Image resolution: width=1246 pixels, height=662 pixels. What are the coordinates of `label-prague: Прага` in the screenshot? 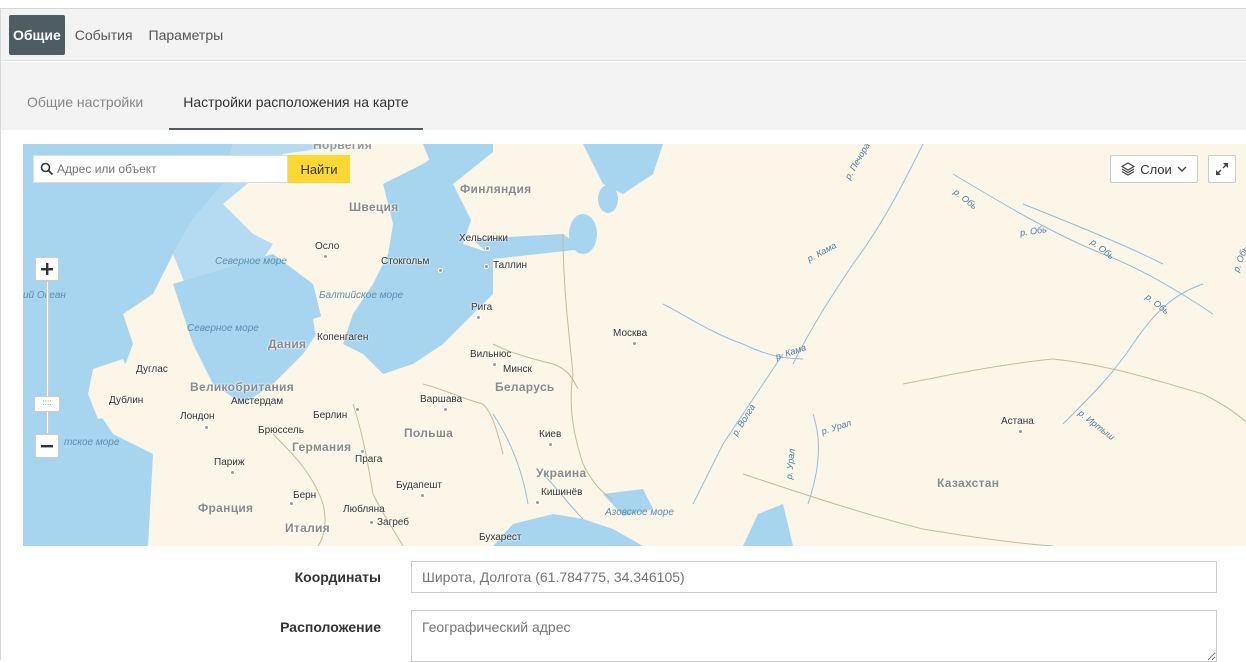 It's located at (369, 459).